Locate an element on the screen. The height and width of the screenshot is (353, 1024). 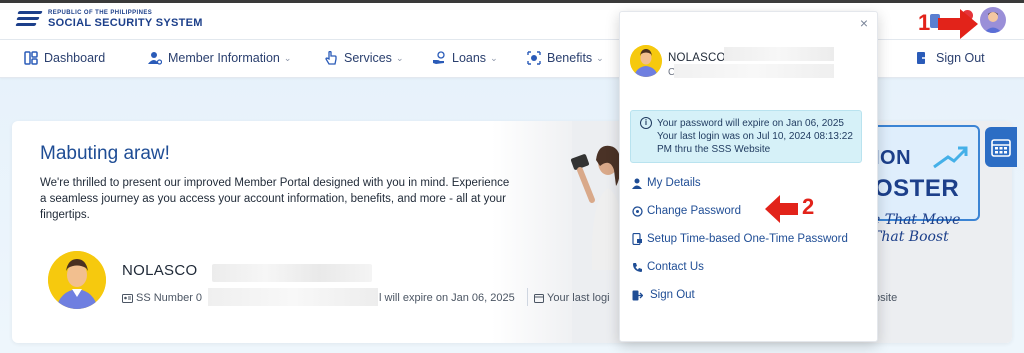
nav-loans: Loans ⌄ is located at coordinates (465, 58).